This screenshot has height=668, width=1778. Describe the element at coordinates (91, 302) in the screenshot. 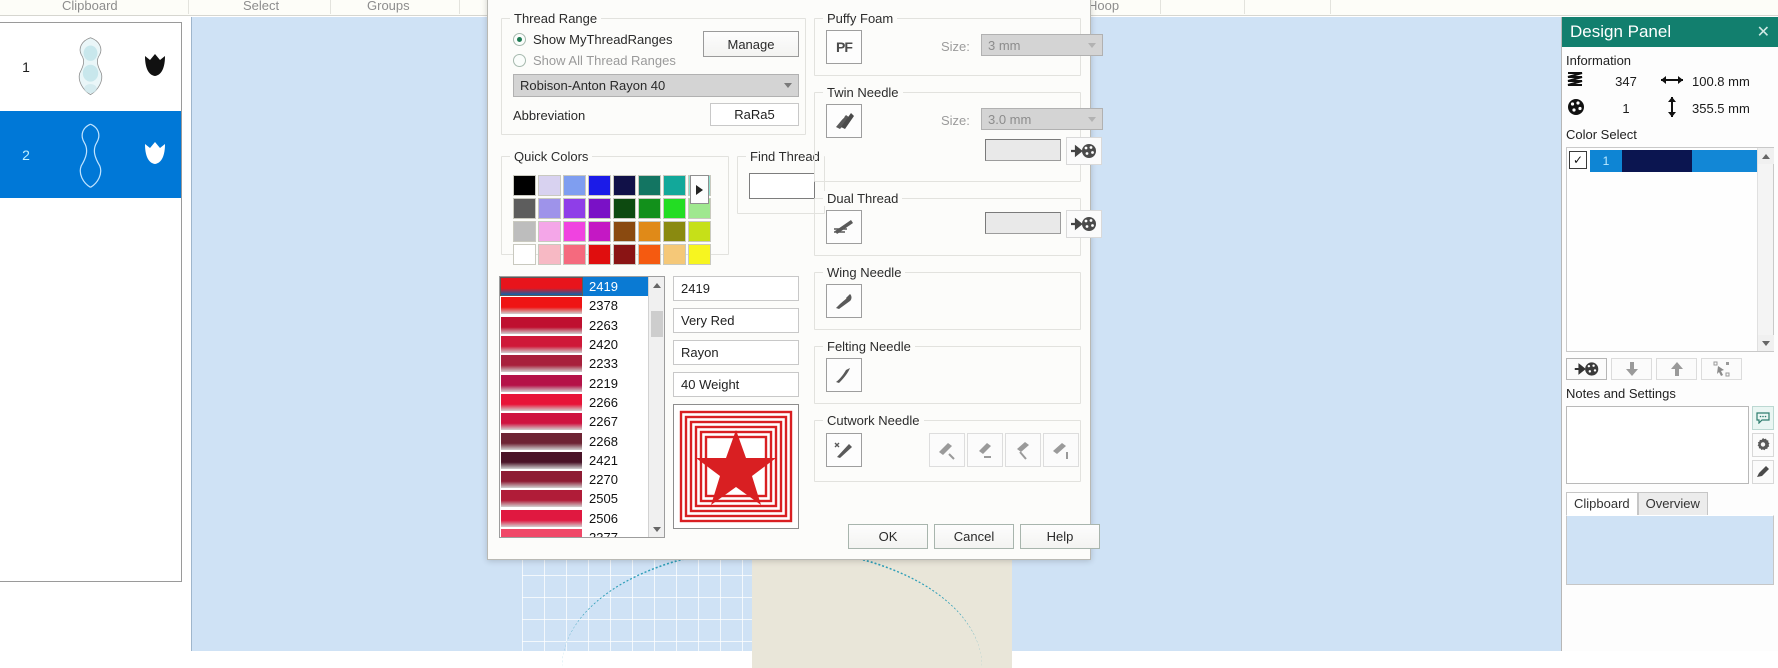

I see `design-list: 1 2` at that location.